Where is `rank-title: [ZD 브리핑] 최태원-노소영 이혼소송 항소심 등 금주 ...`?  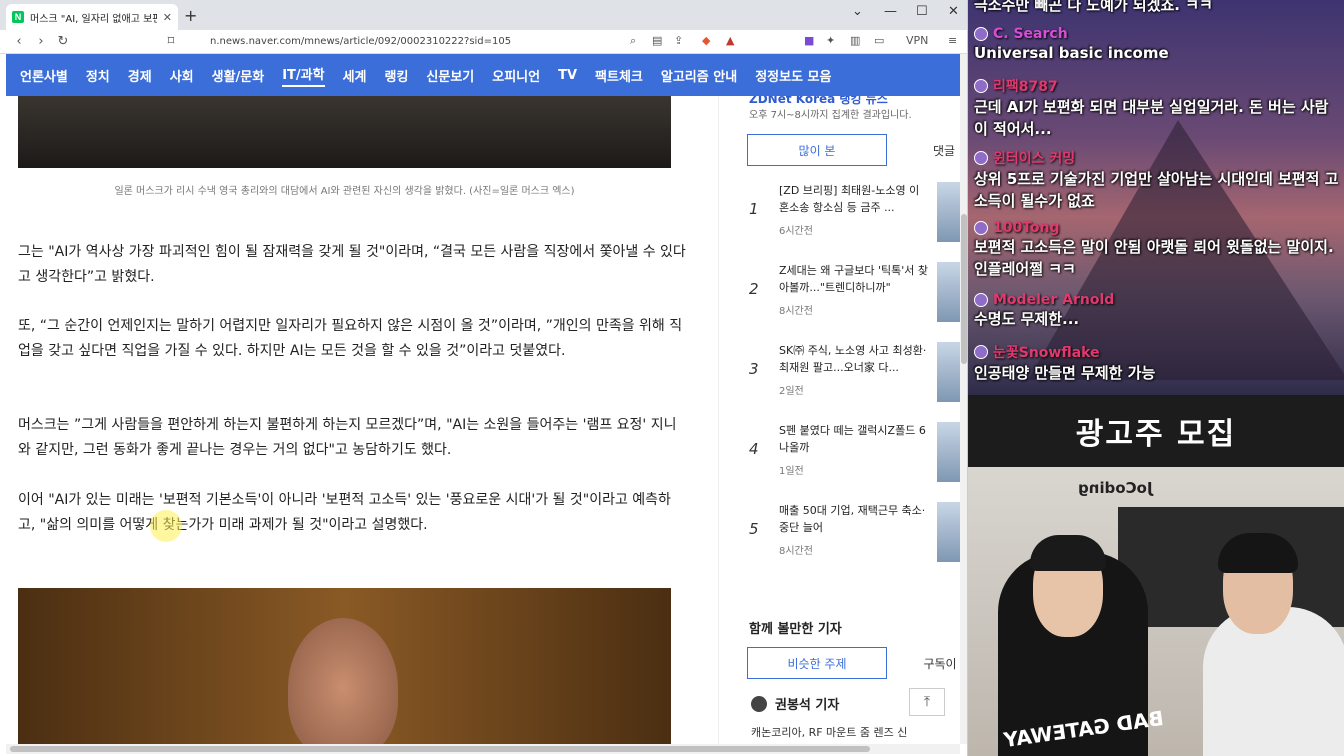
rank-title: [ZD 브리핑] 최태원-노소영 이혼소송 항소심 등 금주 ... is located at coordinates (854, 199).